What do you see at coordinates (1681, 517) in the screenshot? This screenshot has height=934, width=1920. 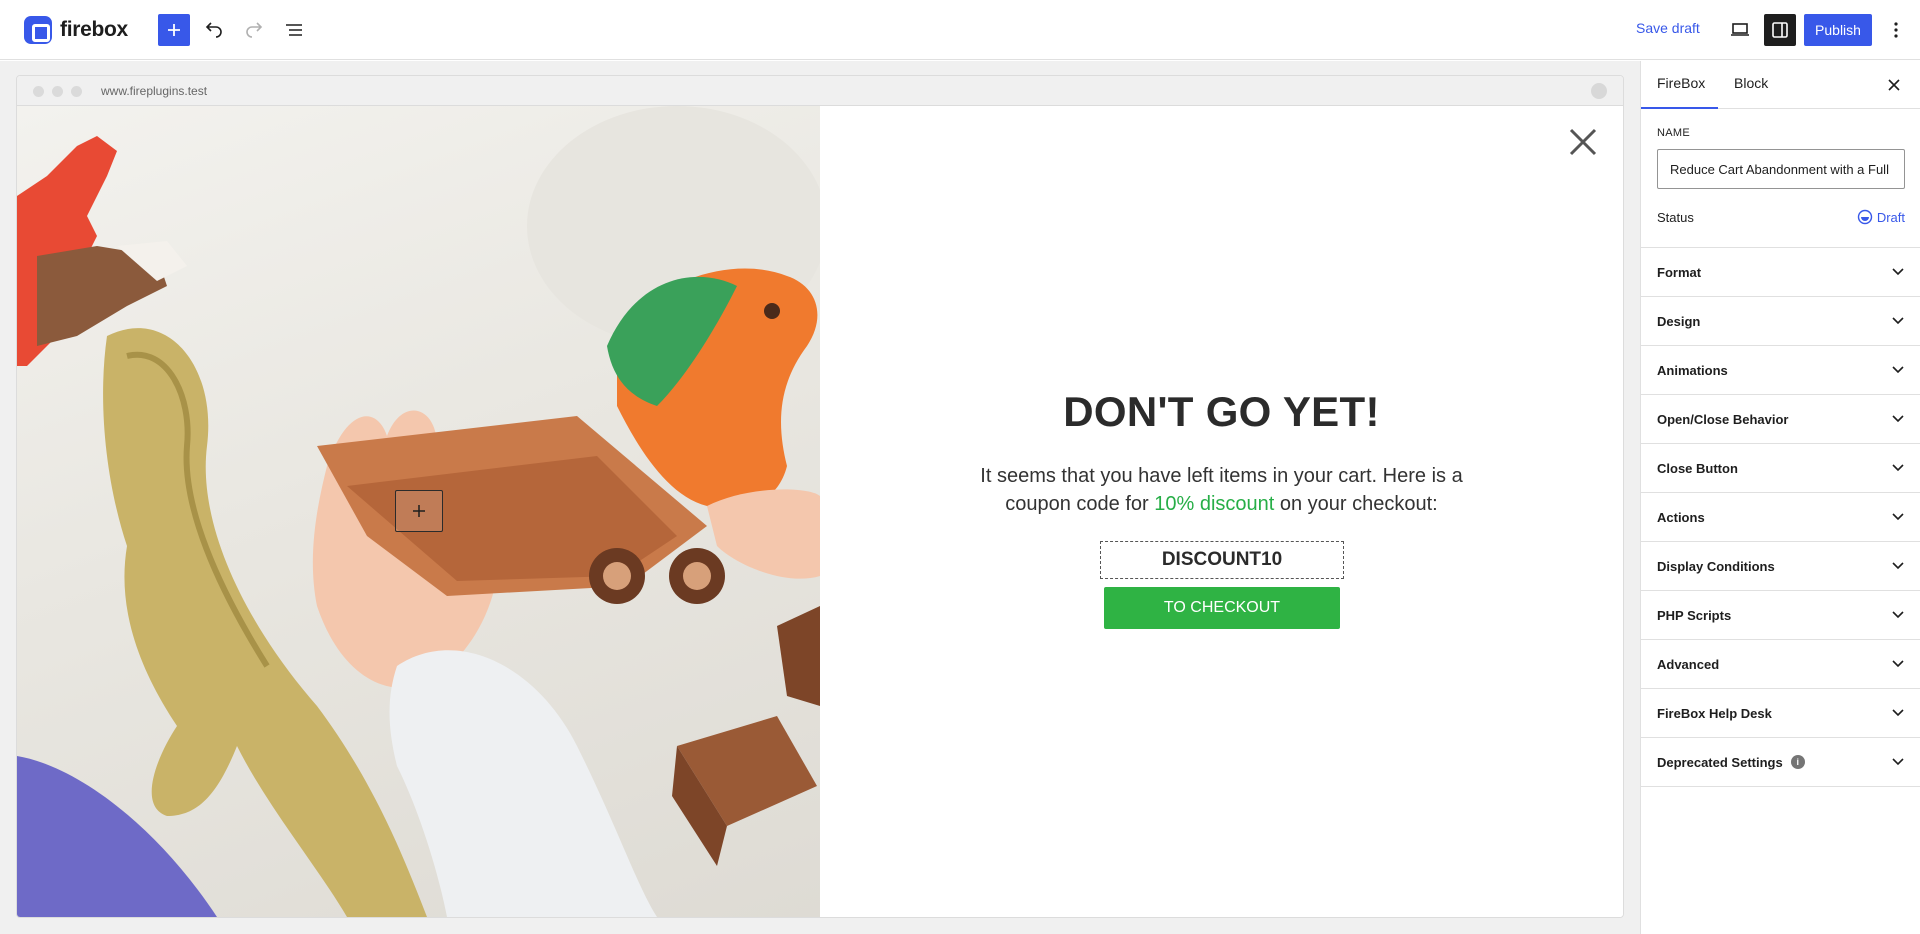 I see `panel-label: Actions` at bounding box center [1681, 517].